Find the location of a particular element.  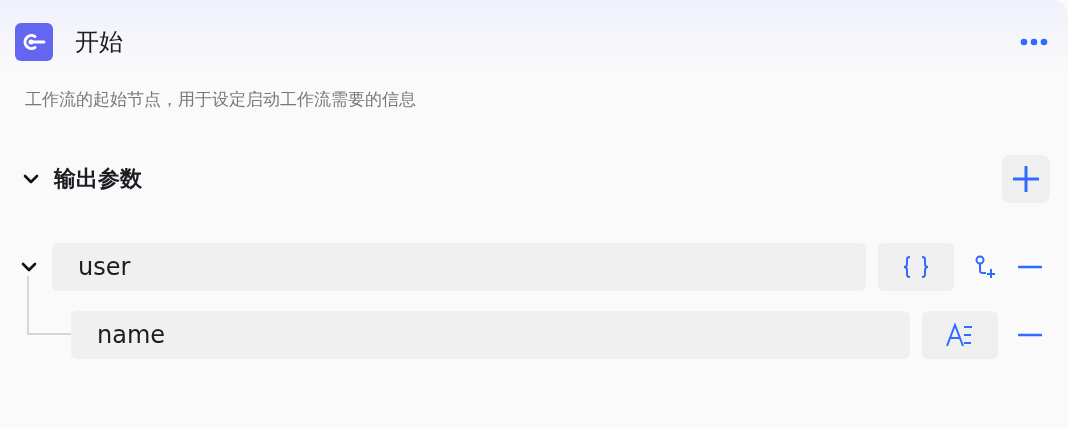

add-button is located at coordinates (1026, 179).